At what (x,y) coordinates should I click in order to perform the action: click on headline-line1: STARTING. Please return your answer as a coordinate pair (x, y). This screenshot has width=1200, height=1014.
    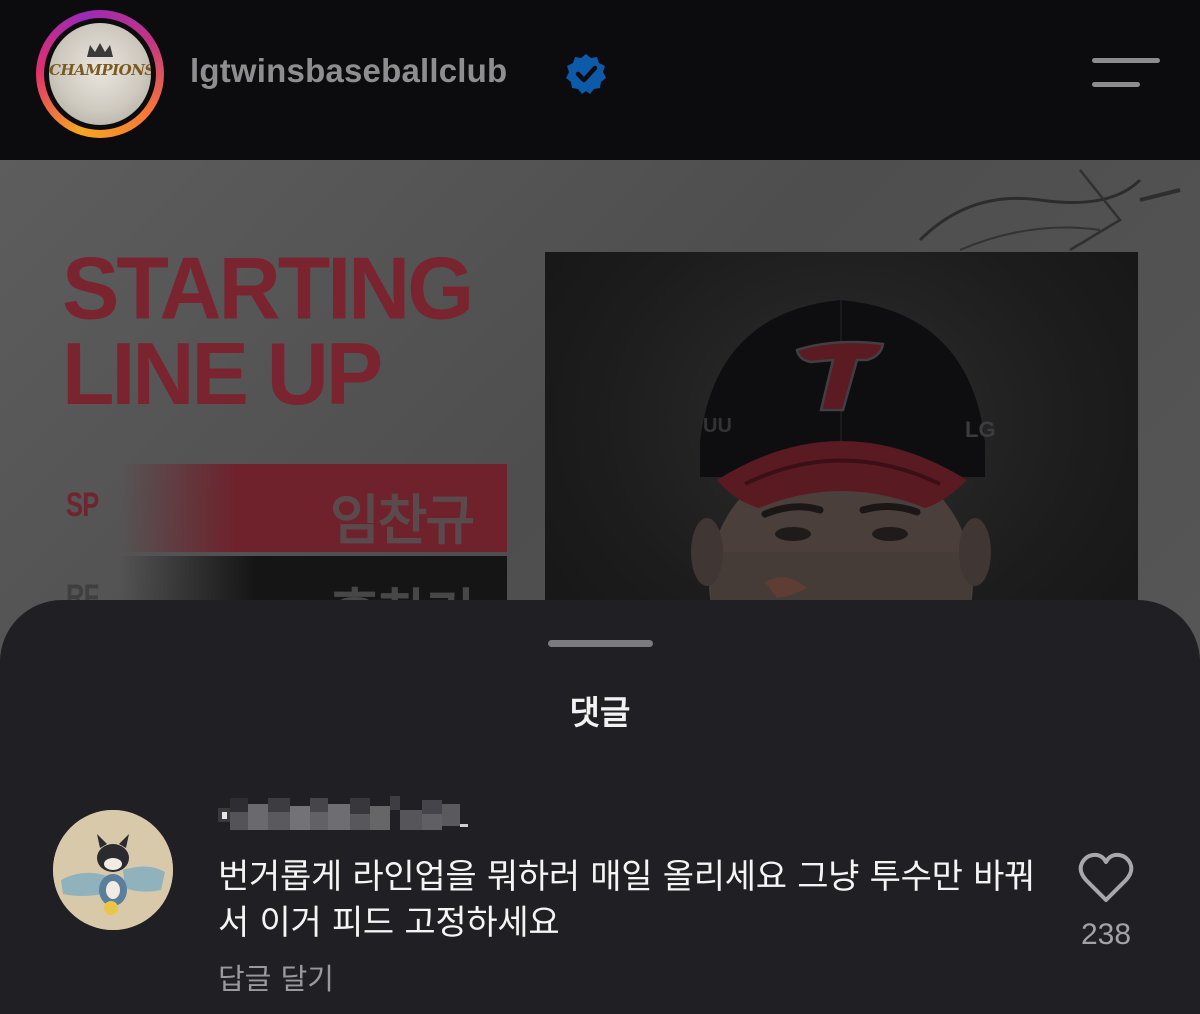
    Looking at the image, I should click on (268, 288).